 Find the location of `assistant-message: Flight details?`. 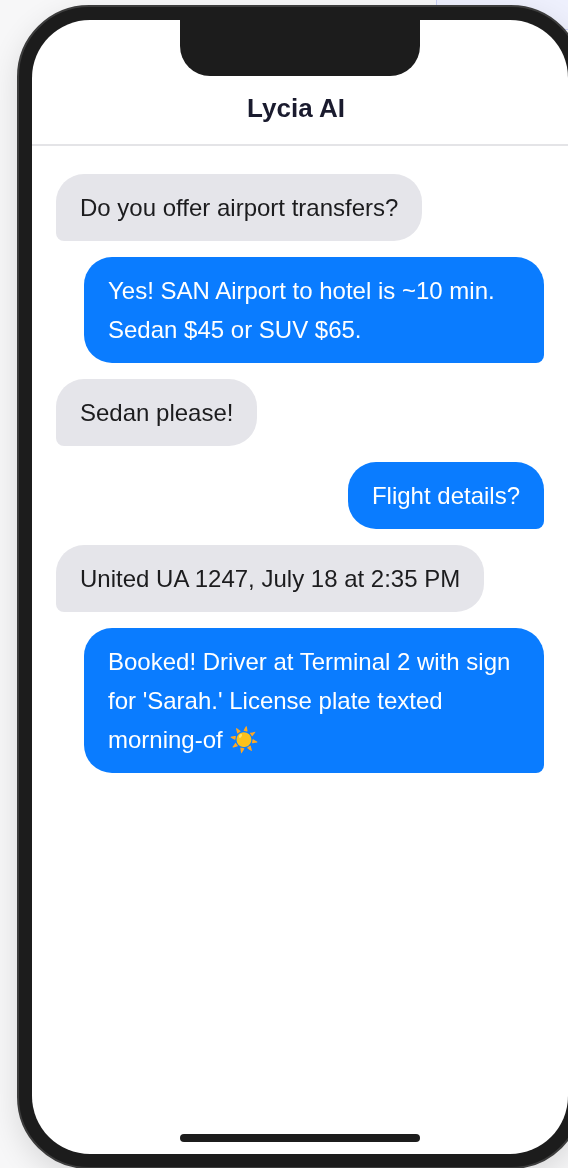

assistant-message: Flight details? is located at coordinates (445, 495).